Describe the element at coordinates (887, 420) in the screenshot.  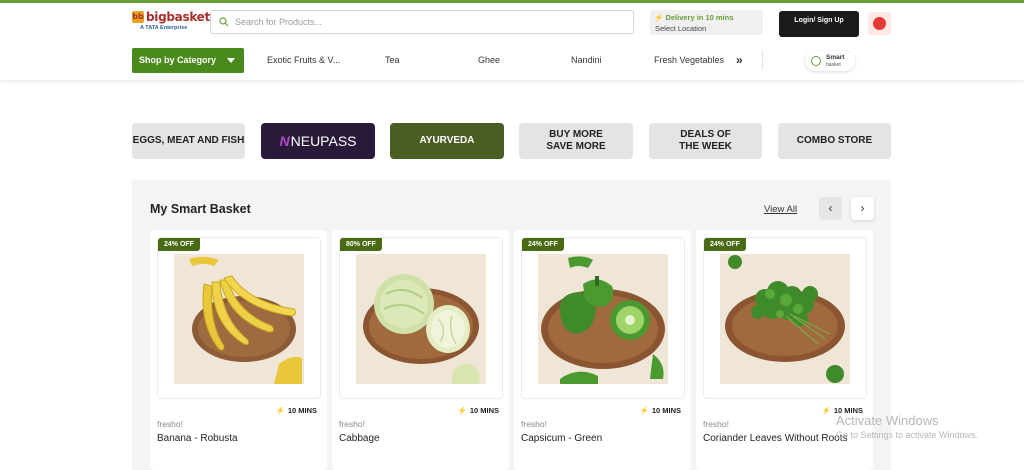
I see `watermark-title: Activate Windows` at that location.